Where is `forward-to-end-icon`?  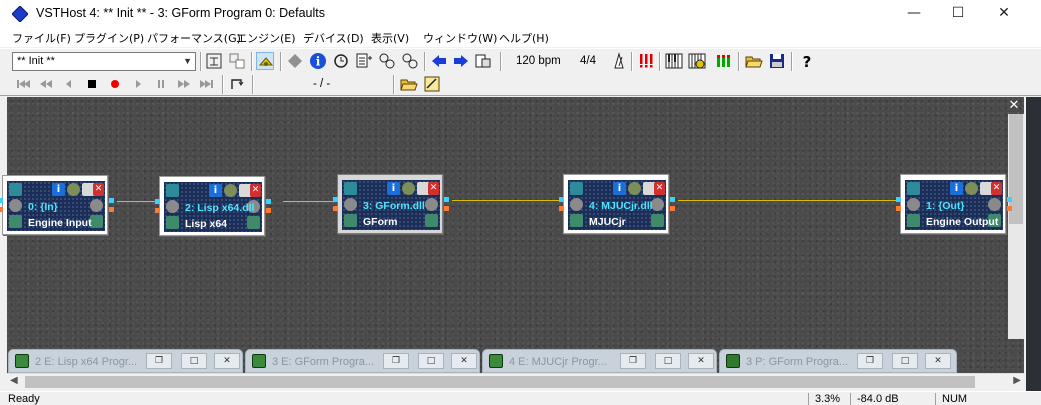
forward-to-end-icon is located at coordinates (207, 84).